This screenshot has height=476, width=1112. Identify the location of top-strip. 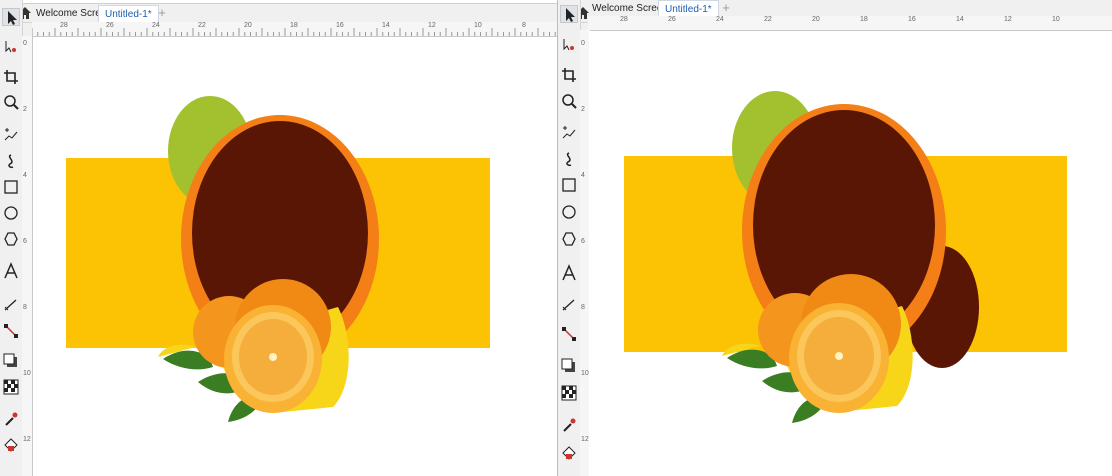
(278, 2).